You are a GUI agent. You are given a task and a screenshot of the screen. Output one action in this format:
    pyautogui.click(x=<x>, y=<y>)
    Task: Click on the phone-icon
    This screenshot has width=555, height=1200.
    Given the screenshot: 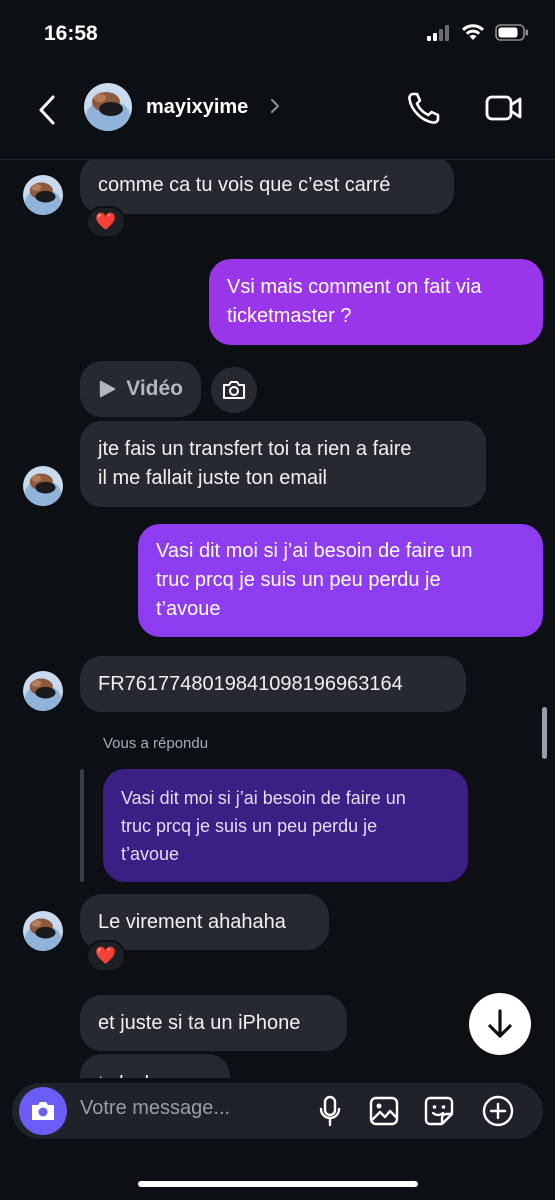 What is the action you would take?
    pyautogui.click(x=424, y=108)
    